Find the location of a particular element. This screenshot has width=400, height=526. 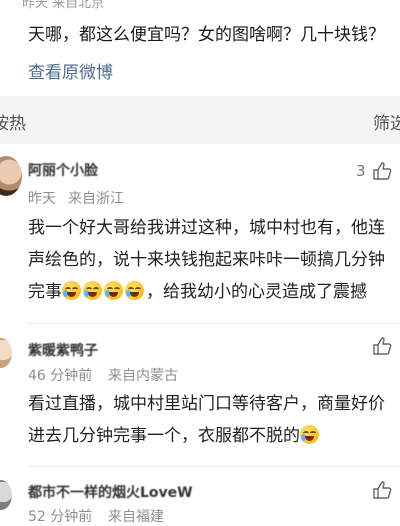

comment-location: 来自浙江 is located at coordinates (96, 199).